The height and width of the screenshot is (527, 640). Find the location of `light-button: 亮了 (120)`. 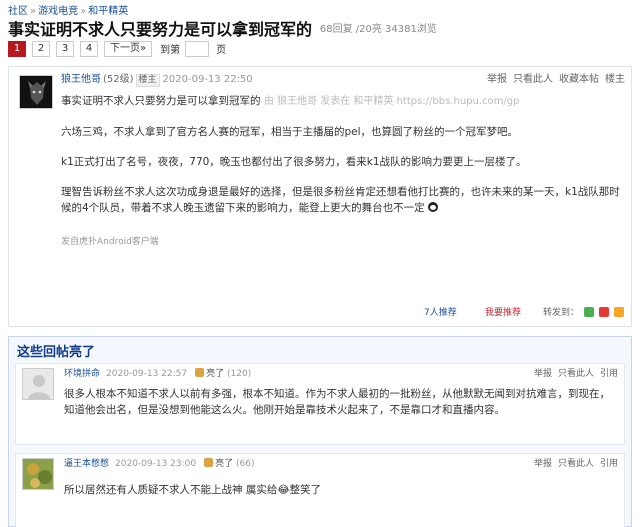

light-button: 亮了 (120) is located at coordinates (223, 373).